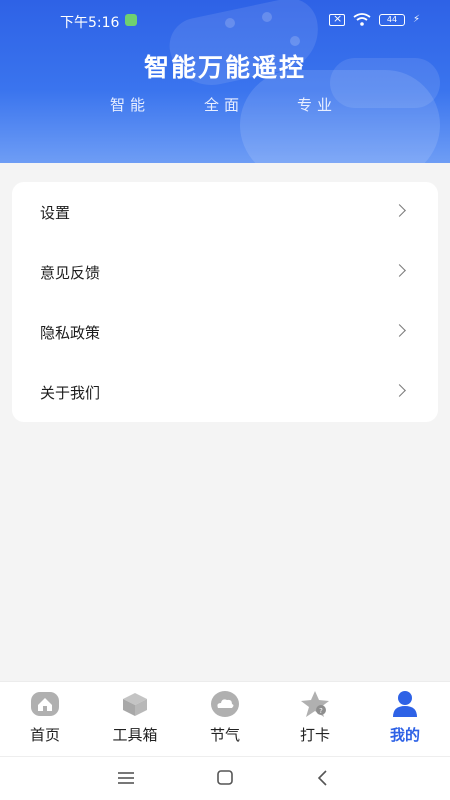  I want to click on menu-item-label: 关于我们, so click(70, 392).